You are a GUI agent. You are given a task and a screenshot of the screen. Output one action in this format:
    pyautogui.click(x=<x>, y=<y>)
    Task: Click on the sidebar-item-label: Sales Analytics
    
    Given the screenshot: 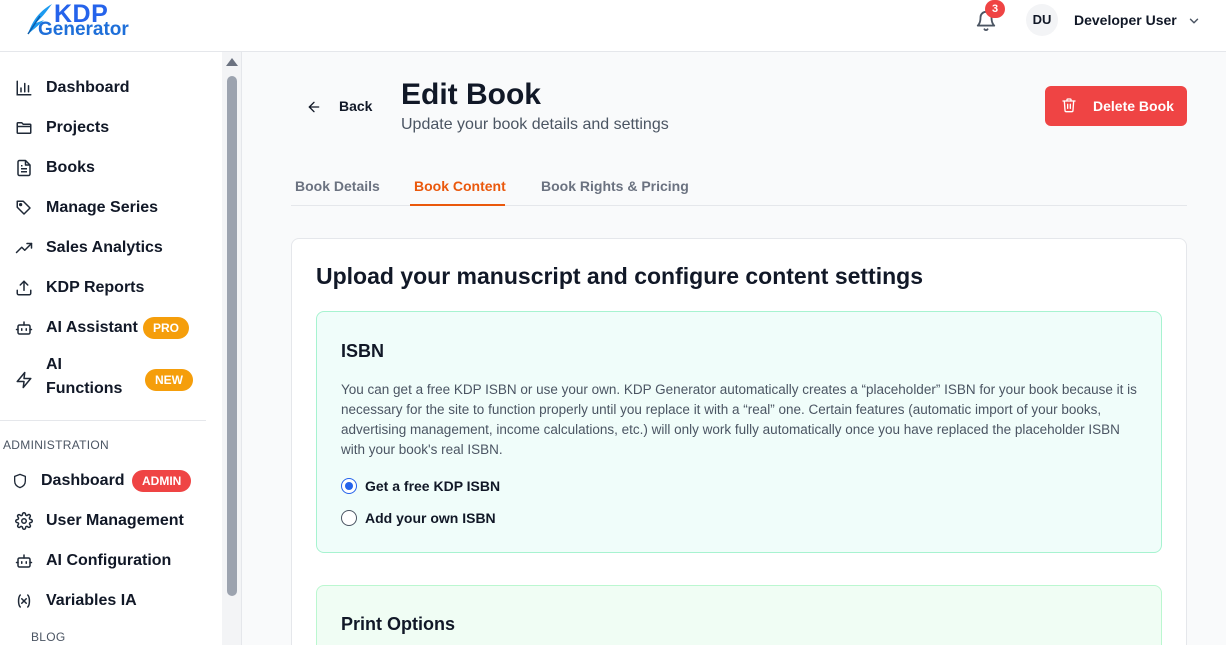 What is the action you would take?
    pyautogui.click(x=104, y=247)
    